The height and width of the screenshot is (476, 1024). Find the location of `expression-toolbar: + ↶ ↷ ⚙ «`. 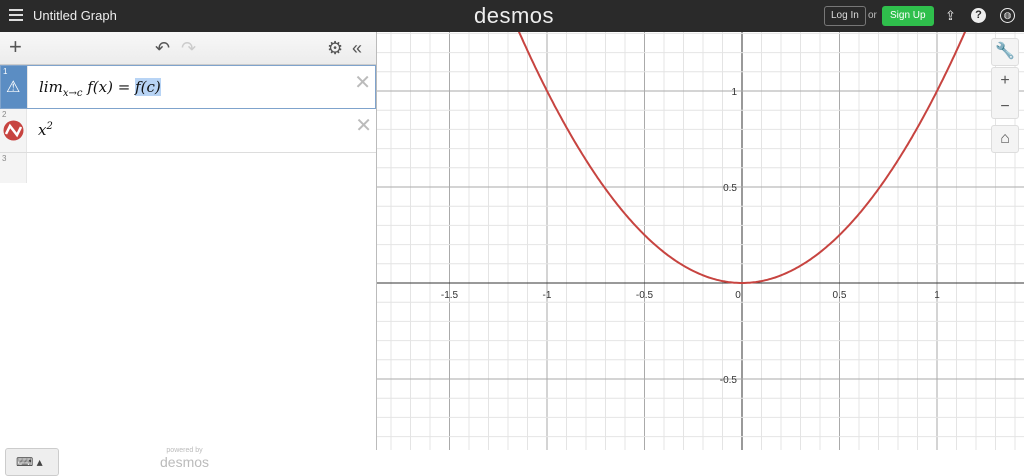

expression-toolbar: + ↶ ↷ ⚙ « is located at coordinates (188, 48).